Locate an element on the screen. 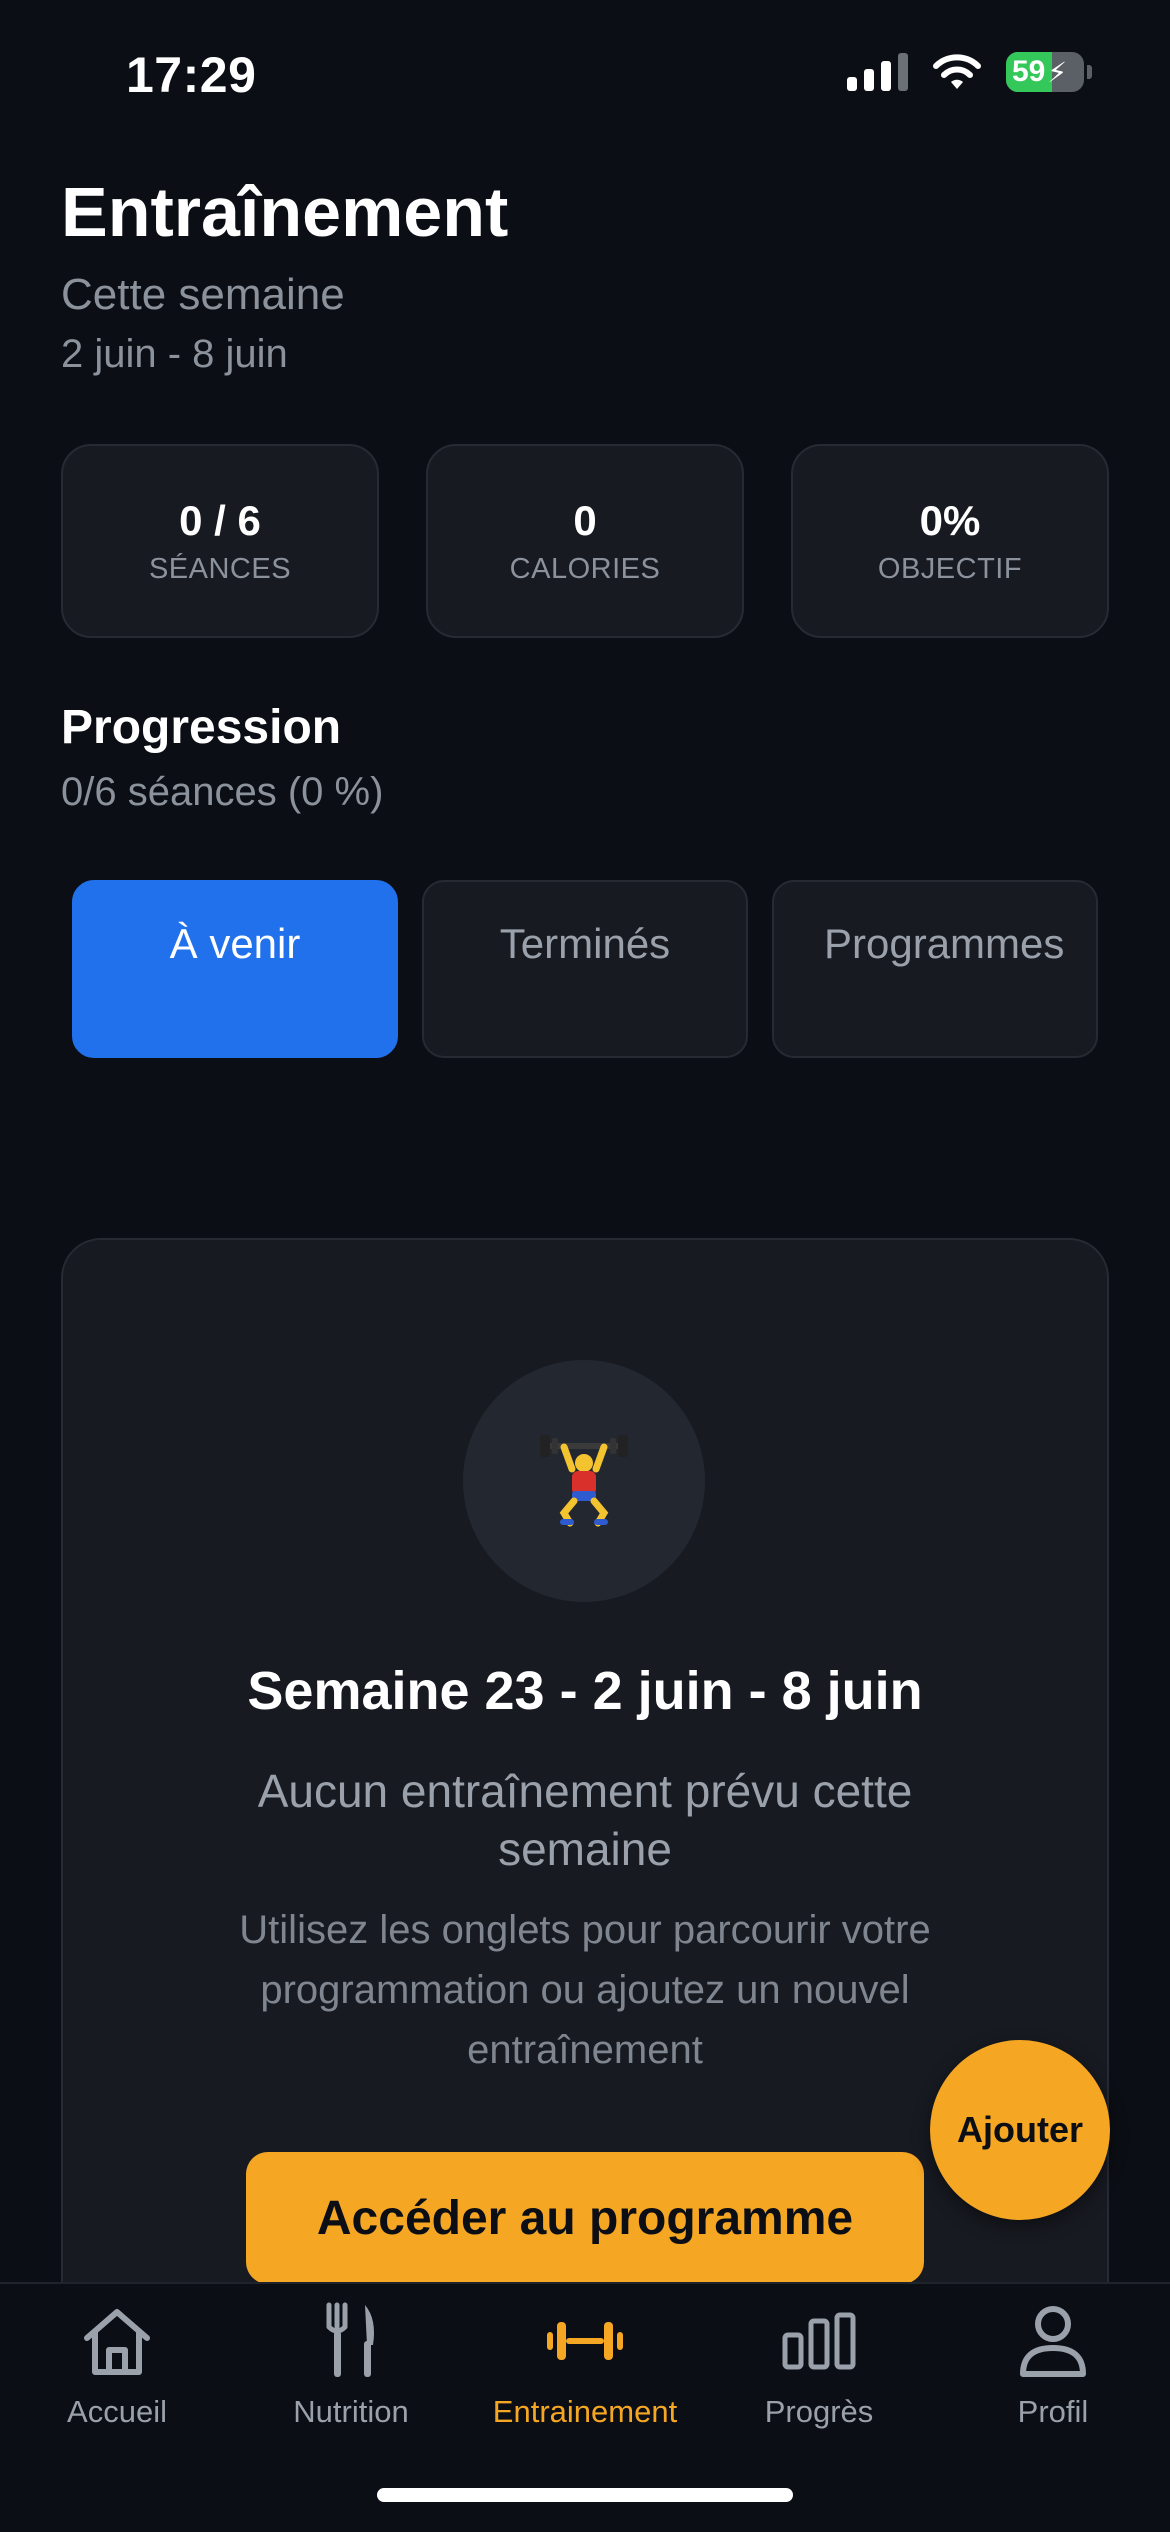  nav-item-home: Accueil is located at coordinates (117, 2365).